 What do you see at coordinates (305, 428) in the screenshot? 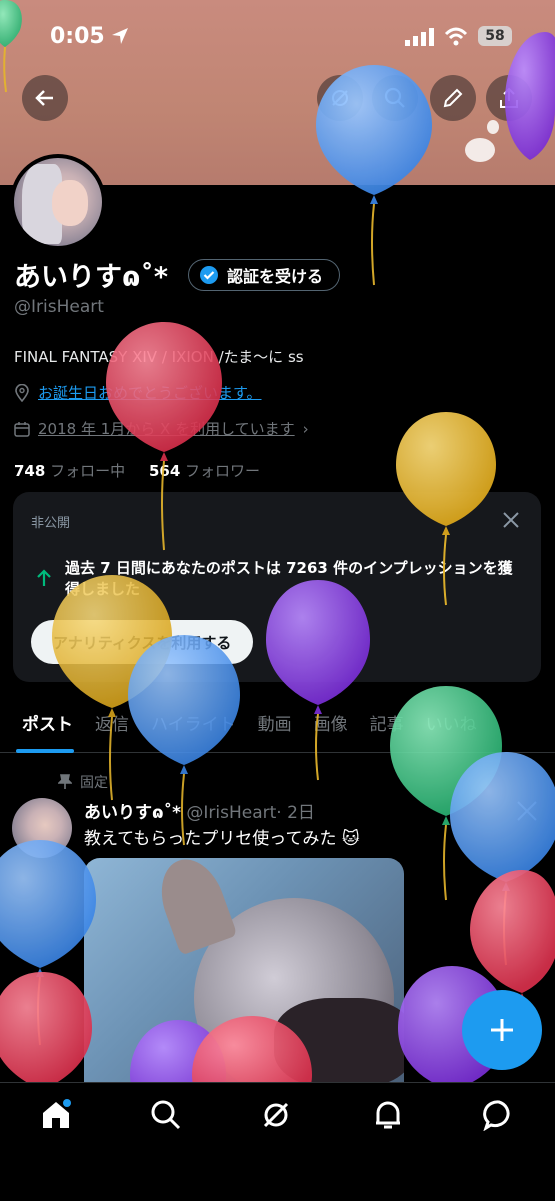
I see `chevron-right-icon: ›` at bounding box center [305, 428].